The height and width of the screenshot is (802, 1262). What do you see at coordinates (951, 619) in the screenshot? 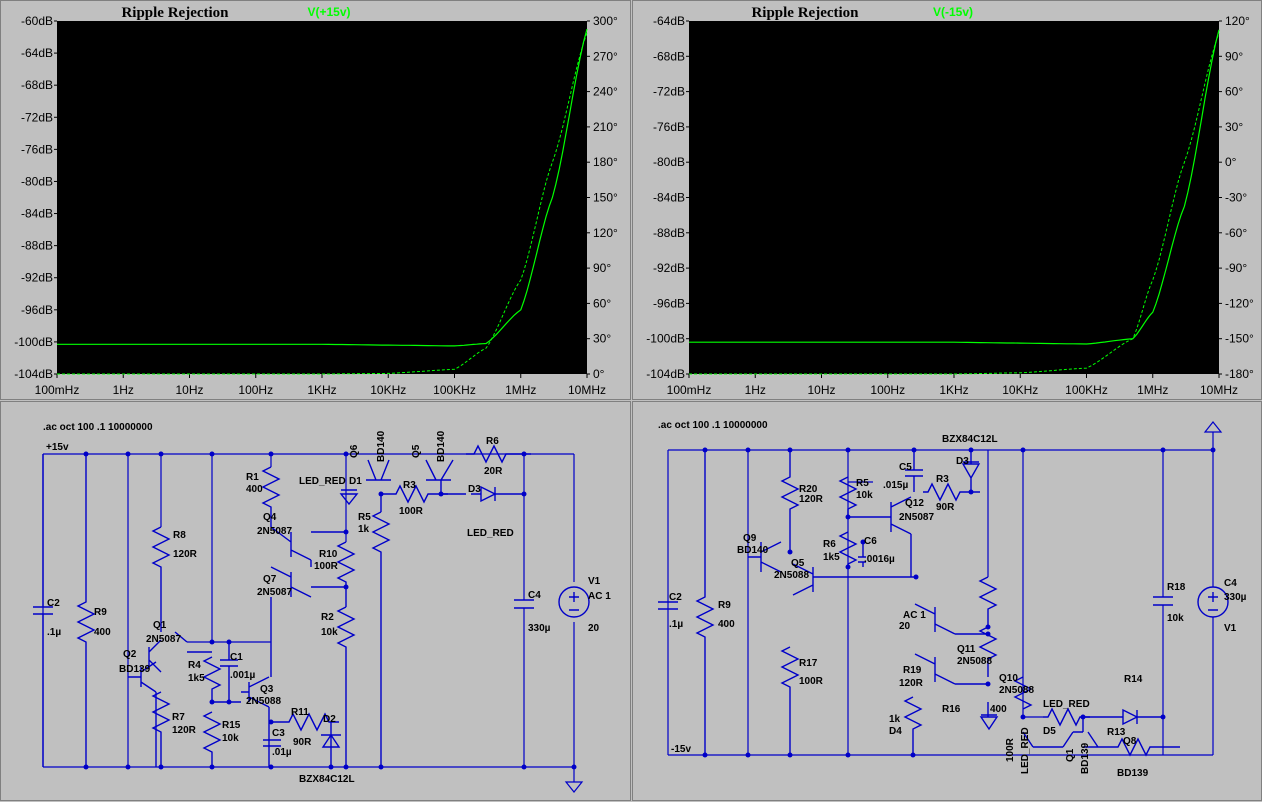
I see `transistor-q11` at bounding box center [951, 619].